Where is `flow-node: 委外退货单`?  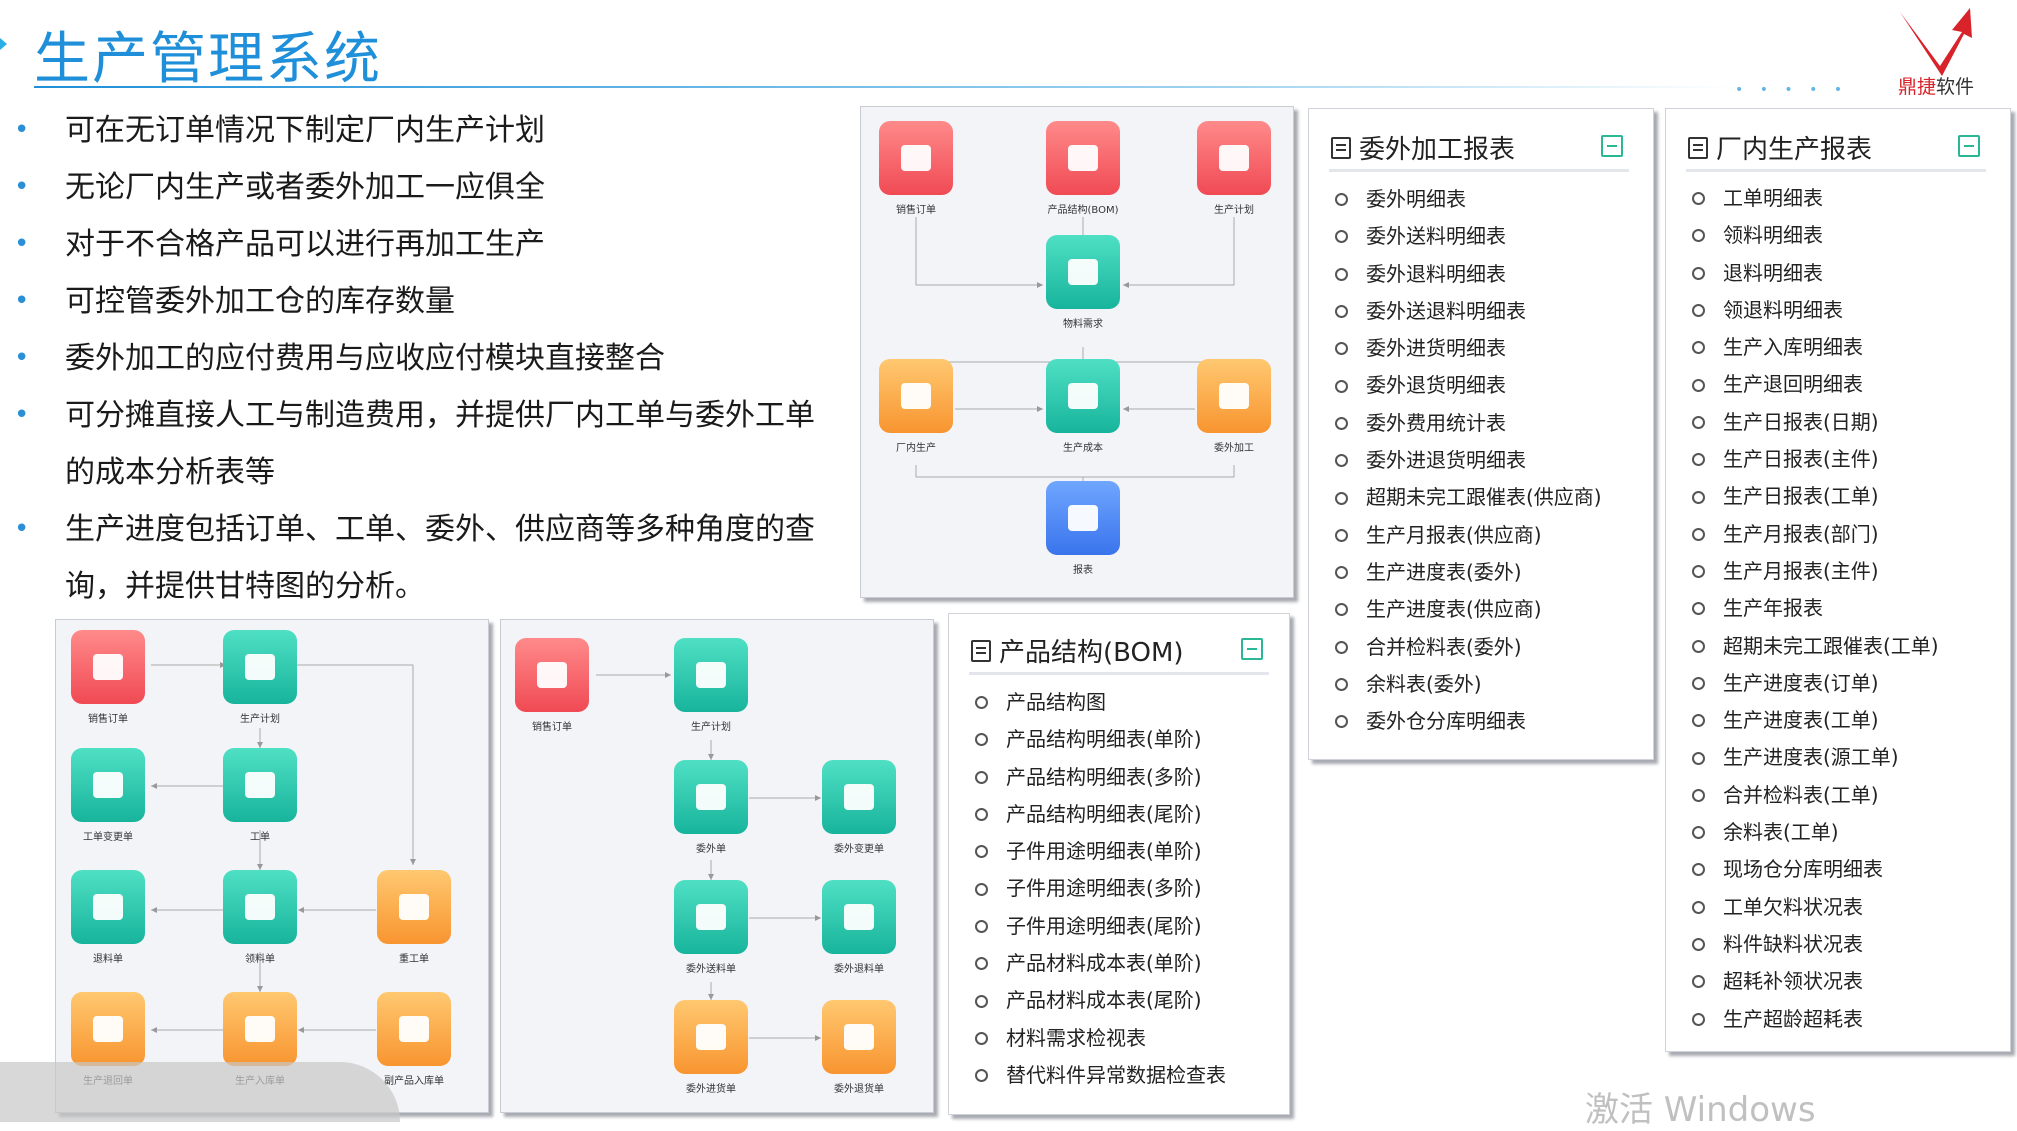 flow-node: 委外退货单 is located at coordinates (859, 1047).